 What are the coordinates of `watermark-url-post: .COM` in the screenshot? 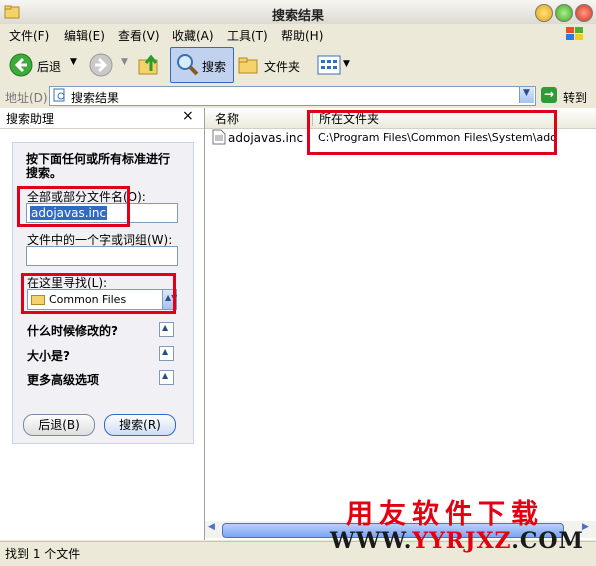 It's located at (547, 541).